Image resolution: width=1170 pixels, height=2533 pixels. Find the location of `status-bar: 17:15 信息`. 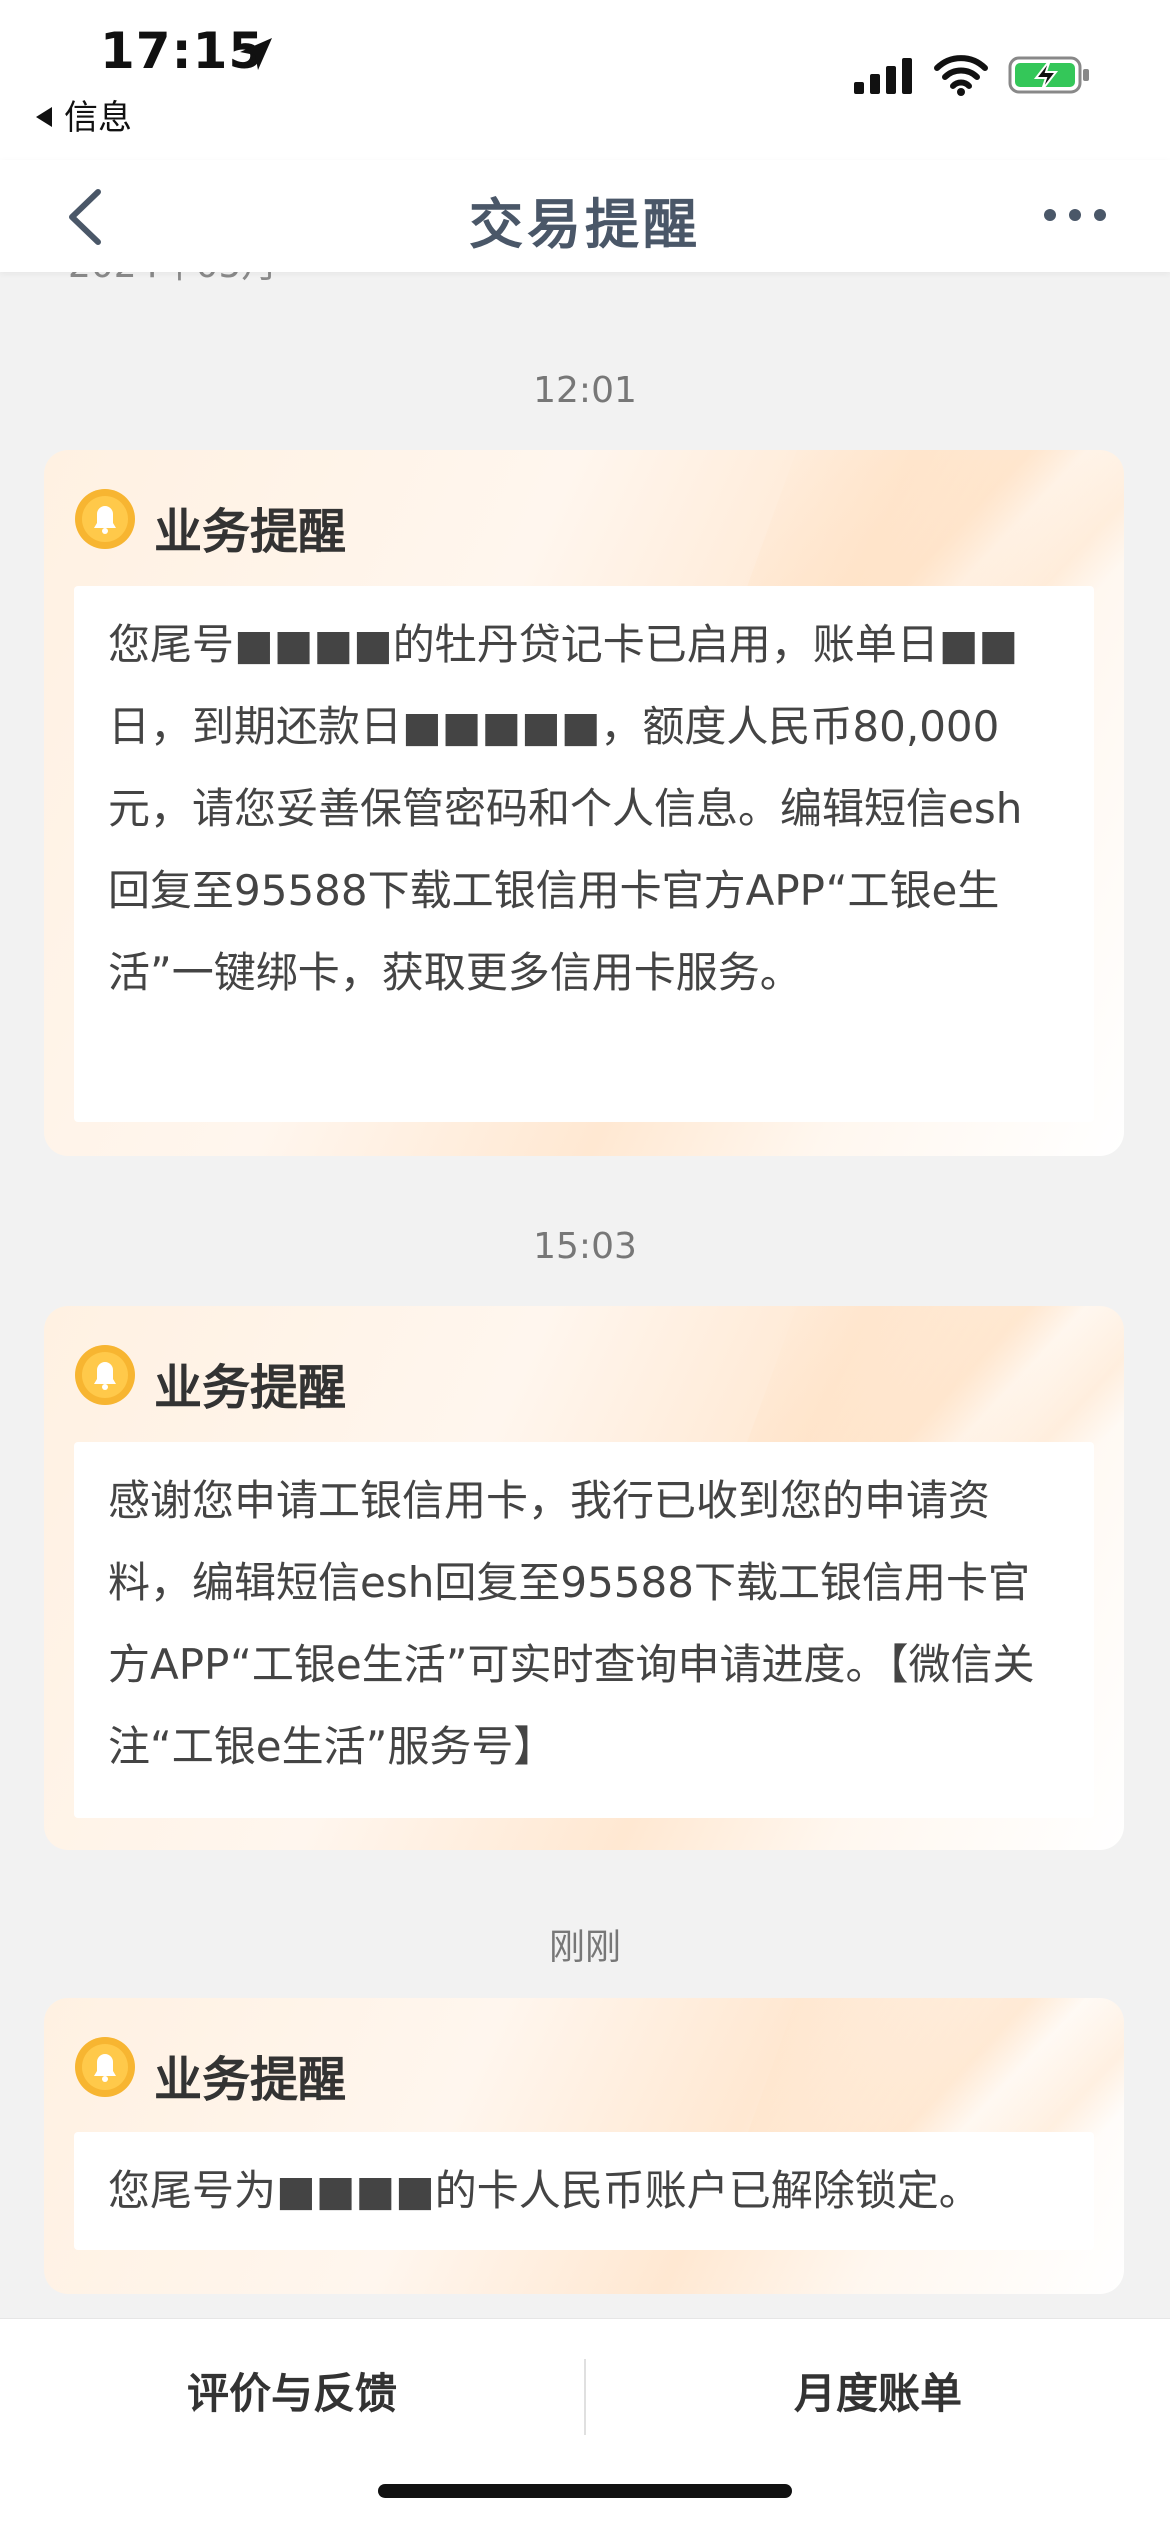

status-bar: 17:15 信息 is located at coordinates (585, 80).